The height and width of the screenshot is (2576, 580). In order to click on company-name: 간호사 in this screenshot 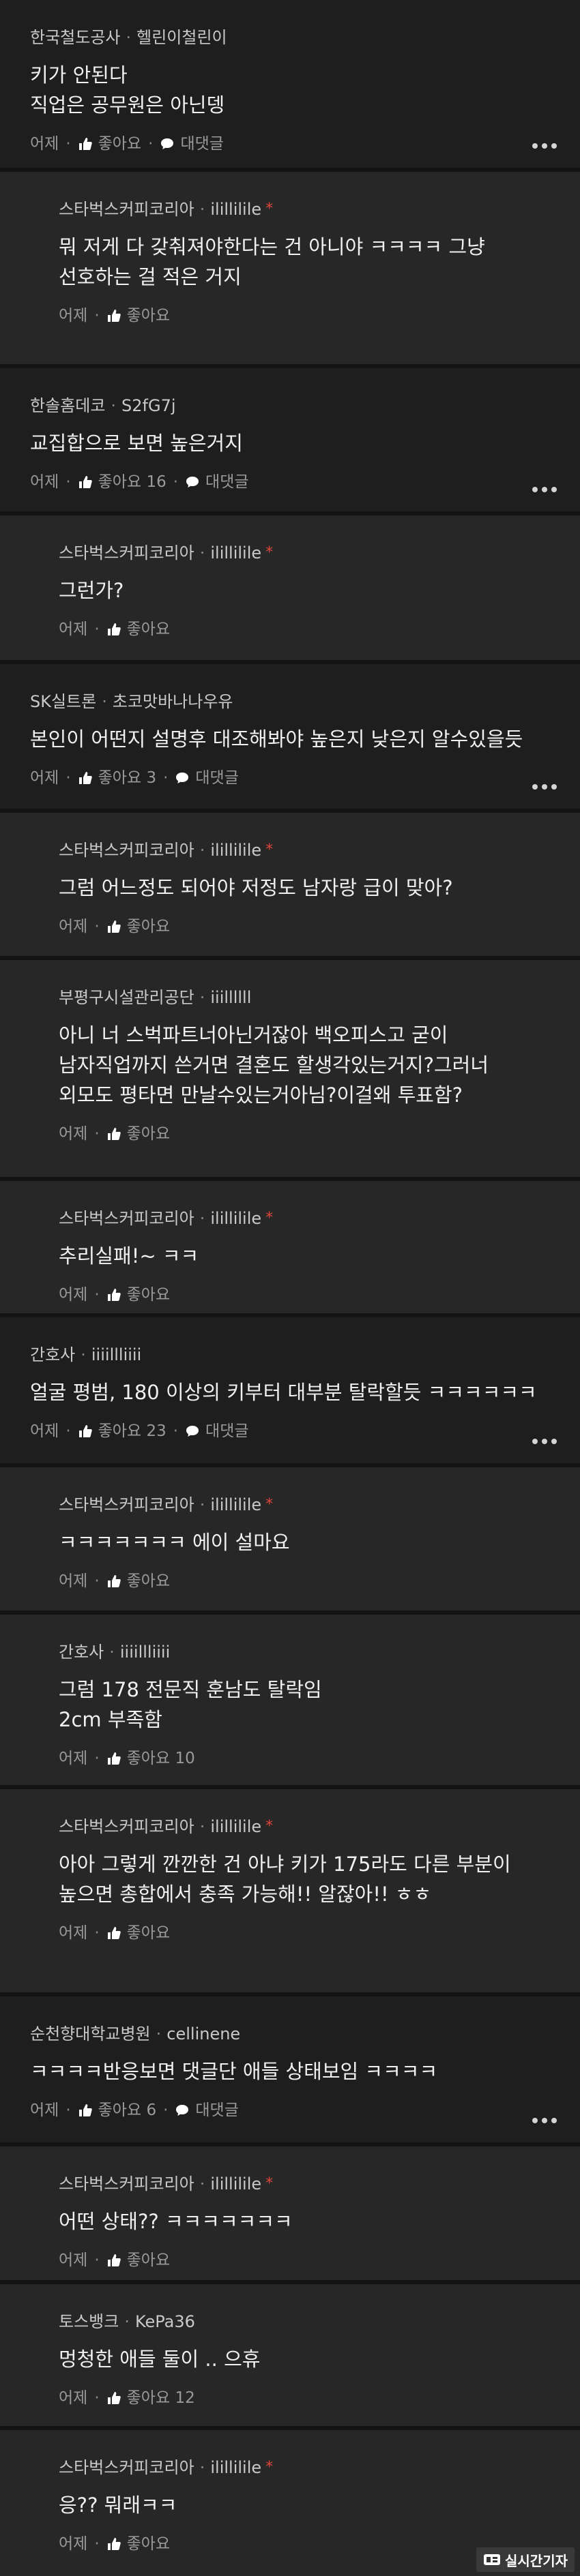, I will do `click(53, 1354)`.